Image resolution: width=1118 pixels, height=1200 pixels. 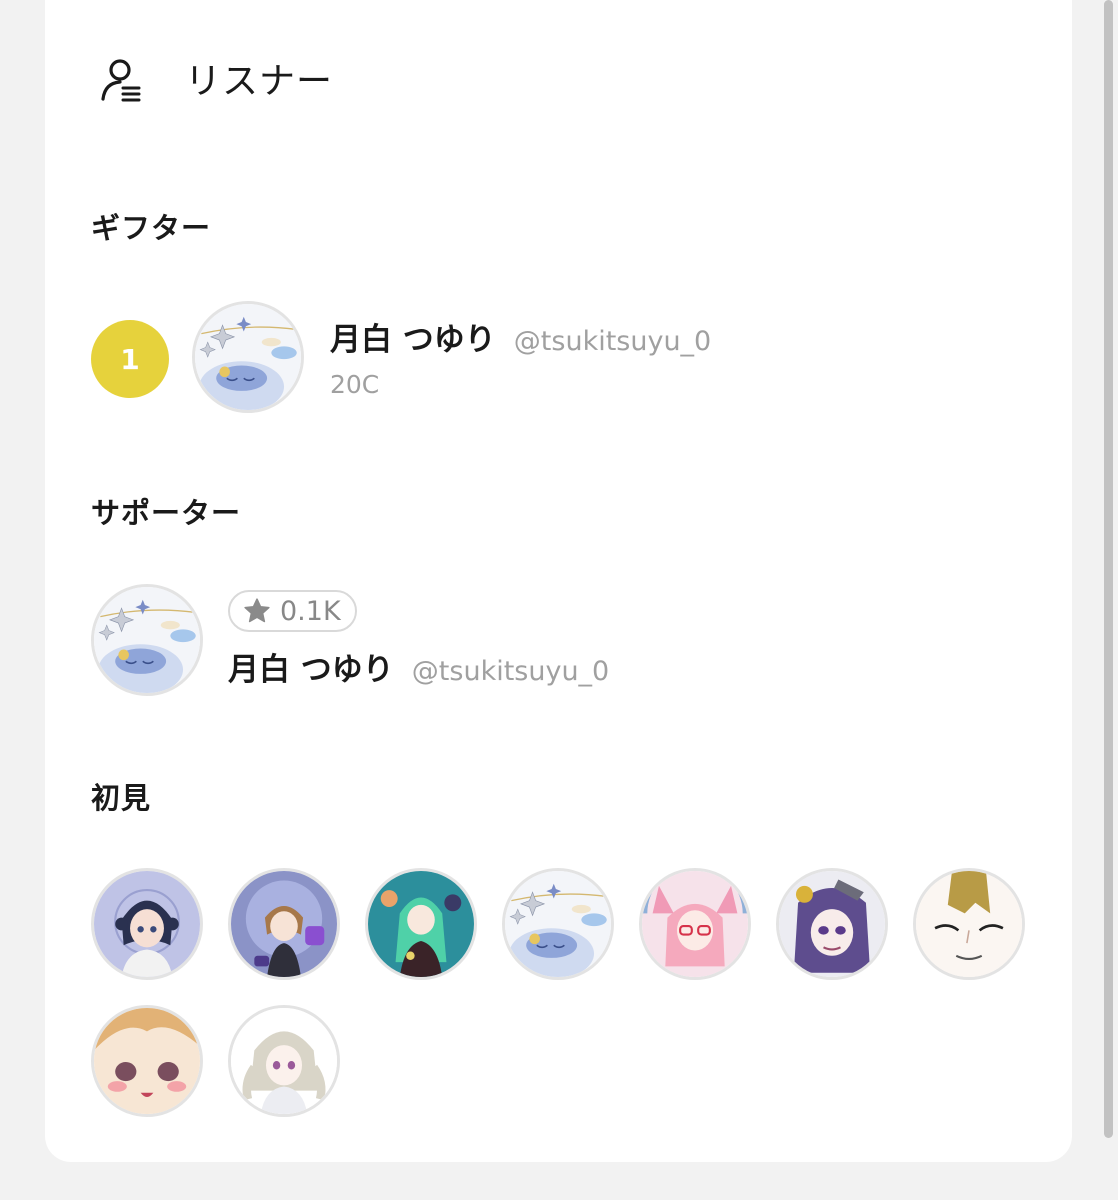 I want to click on supporter-name: 月白 つゆり, so click(x=311, y=670).